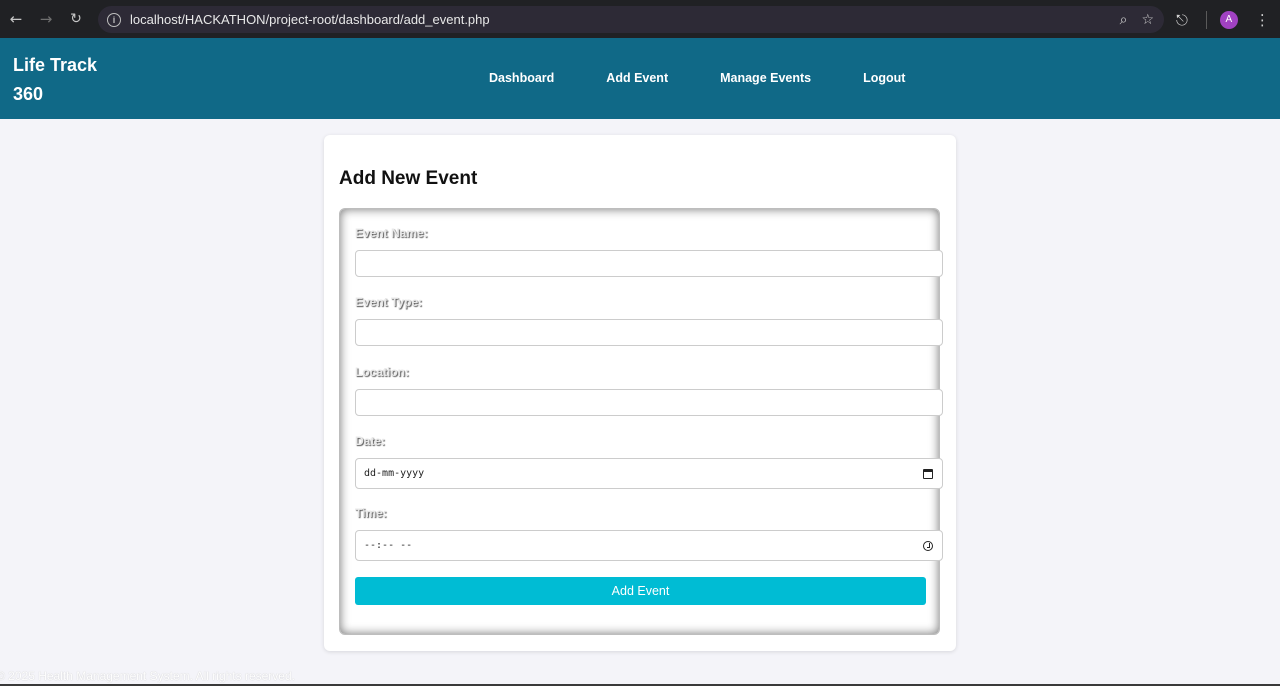 This screenshot has width=1280, height=686. Describe the element at coordinates (1206, 19) in the screenshot. I see `toolbar-divider` at that location.